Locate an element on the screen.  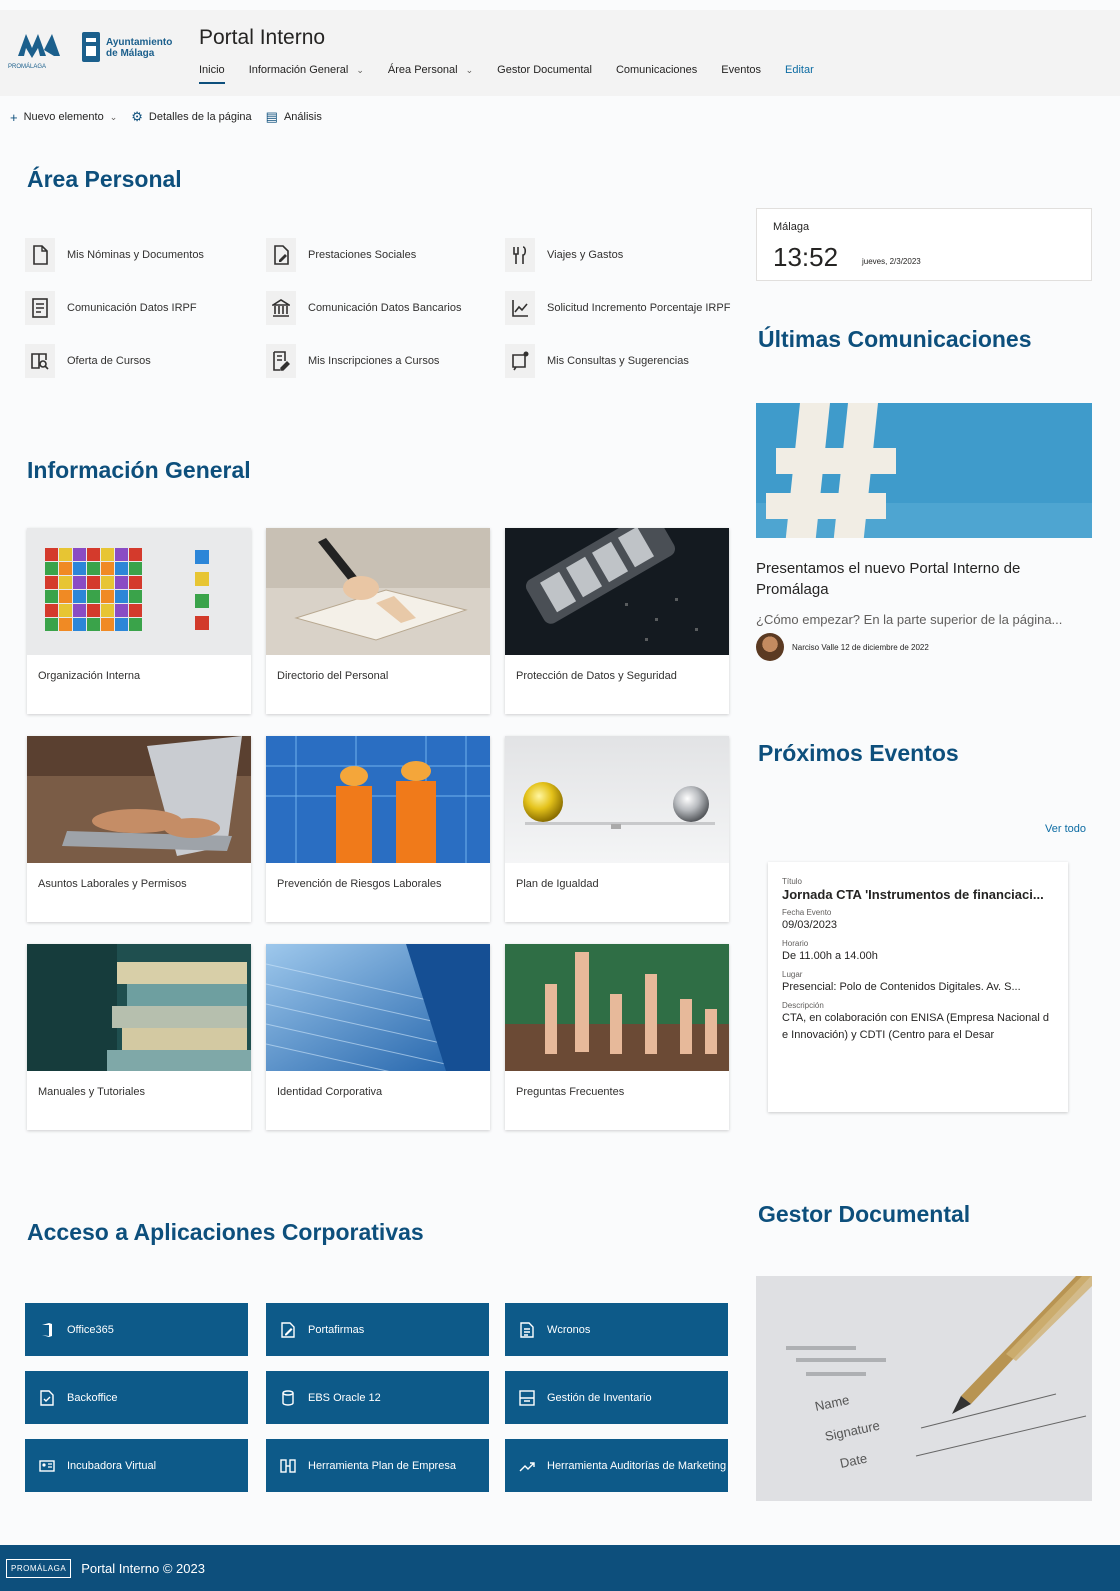
quick-link-oferta-cursos: Oferta de Cursos is located at coordinates (140, 361).